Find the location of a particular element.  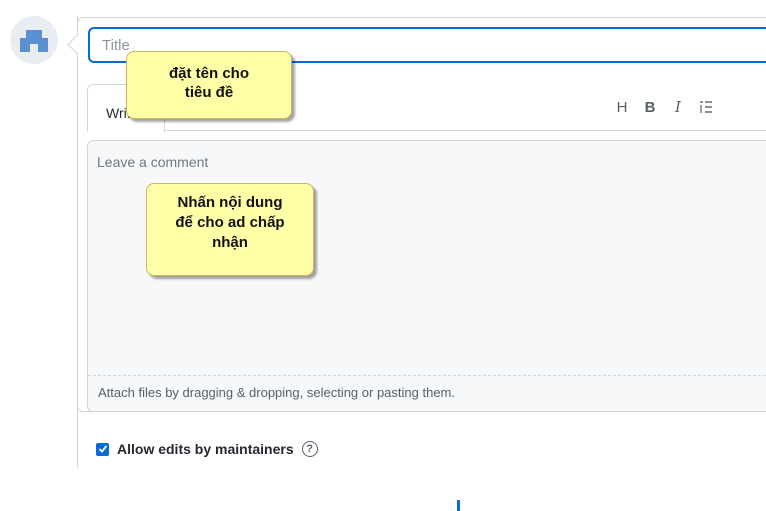

text-cursor-mark is located at coordinates (458, 505).